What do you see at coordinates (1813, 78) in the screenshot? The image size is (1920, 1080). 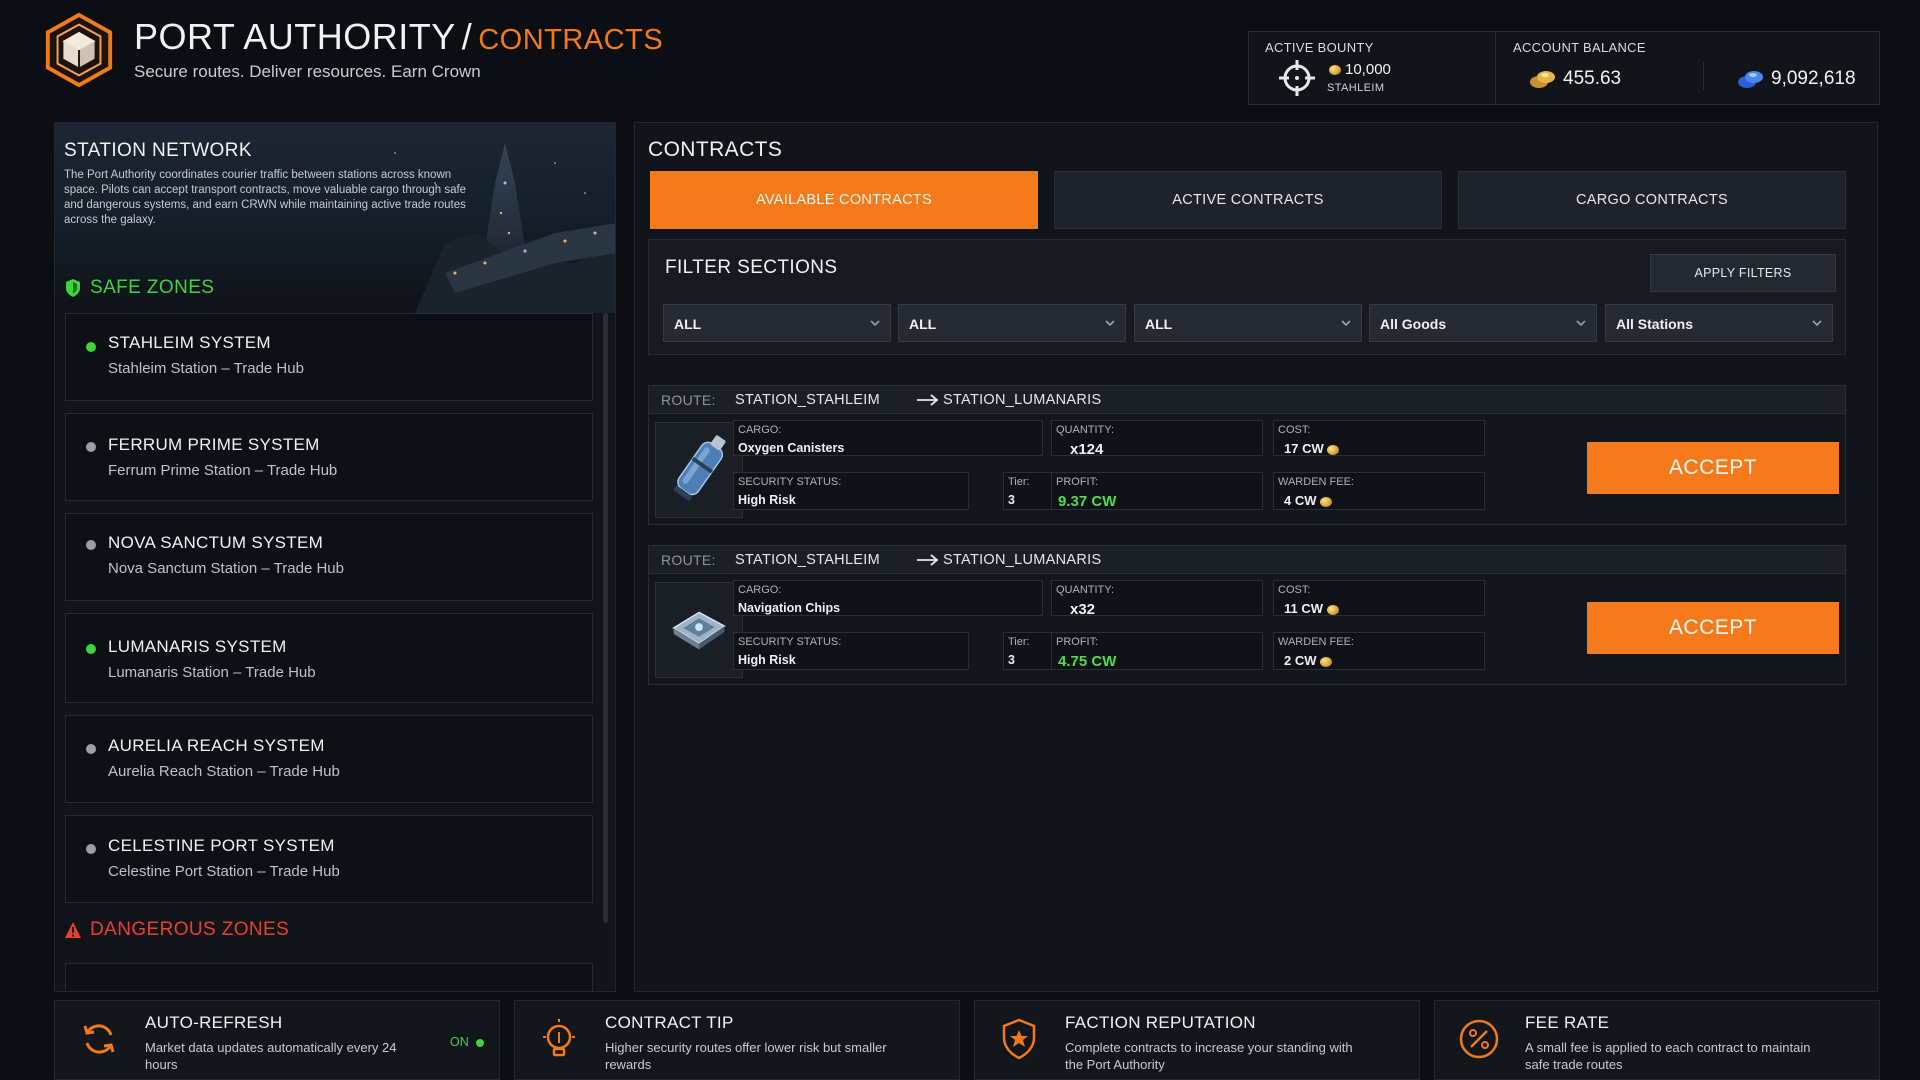 I see `blue-balance: 9,092,618` at bounding box center [1813, 78].